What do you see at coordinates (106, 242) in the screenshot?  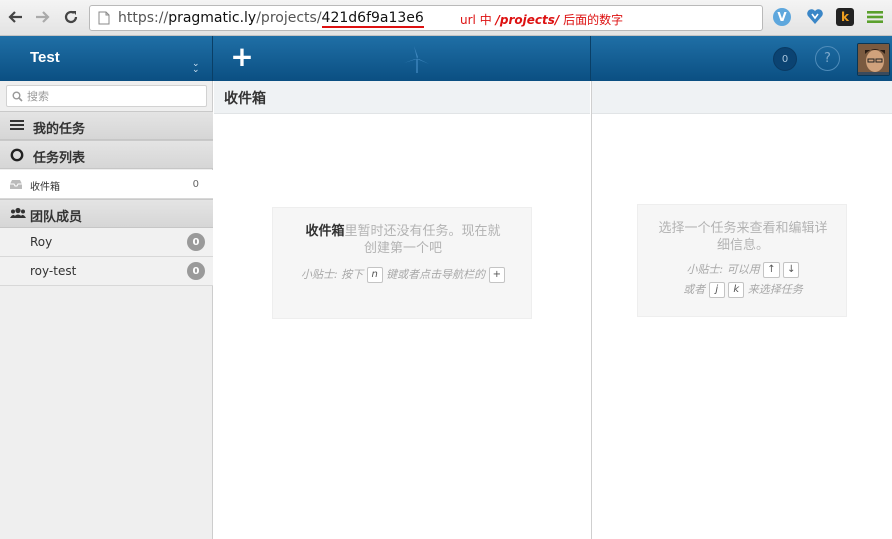 I see `sidebar-item-member: Roy 0` at bounding box center [106, 242].